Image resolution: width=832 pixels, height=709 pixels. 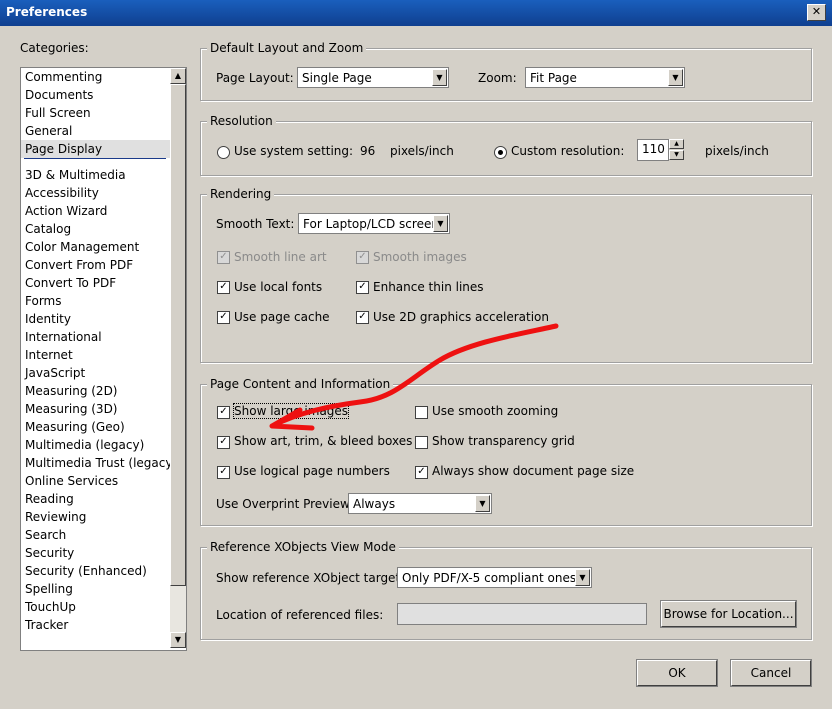 What do you see at coordinates (223, 317) in the screenshot?
I see `page-cache-checkbox: ✓` at bounding box center [223, 317].